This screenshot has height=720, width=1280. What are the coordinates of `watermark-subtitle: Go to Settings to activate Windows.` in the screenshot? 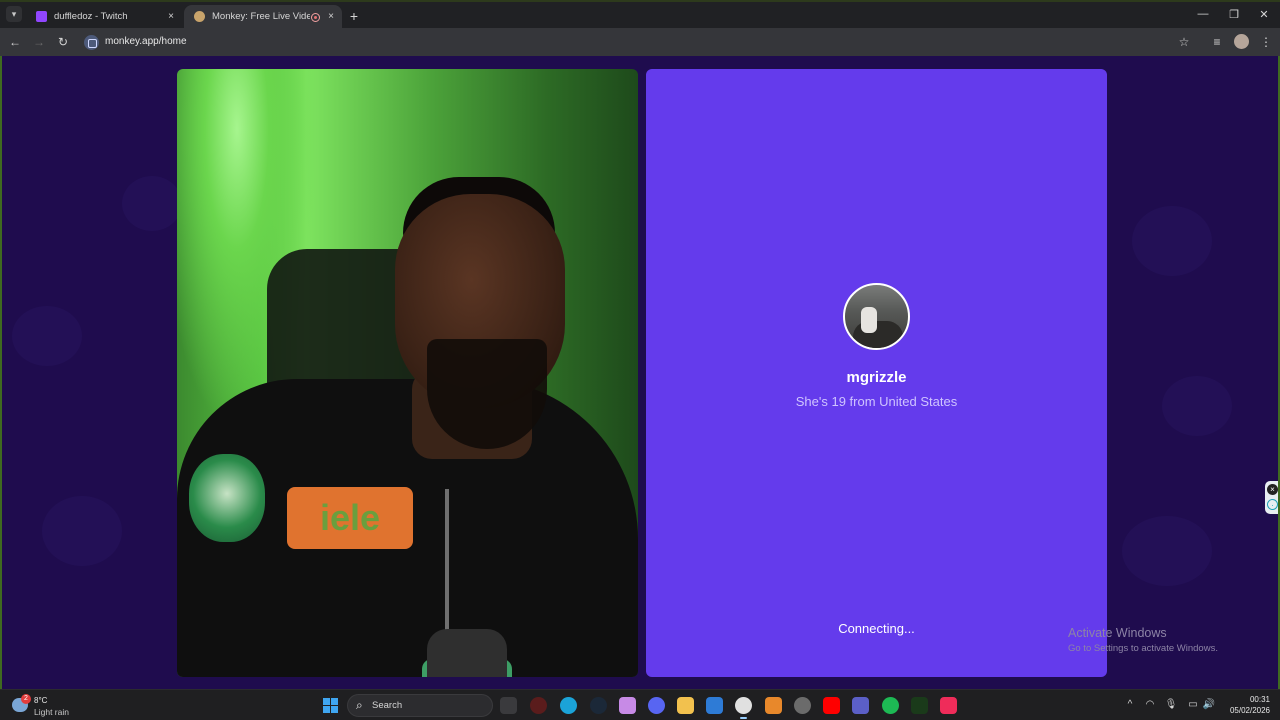 It's located at (1143, 648).